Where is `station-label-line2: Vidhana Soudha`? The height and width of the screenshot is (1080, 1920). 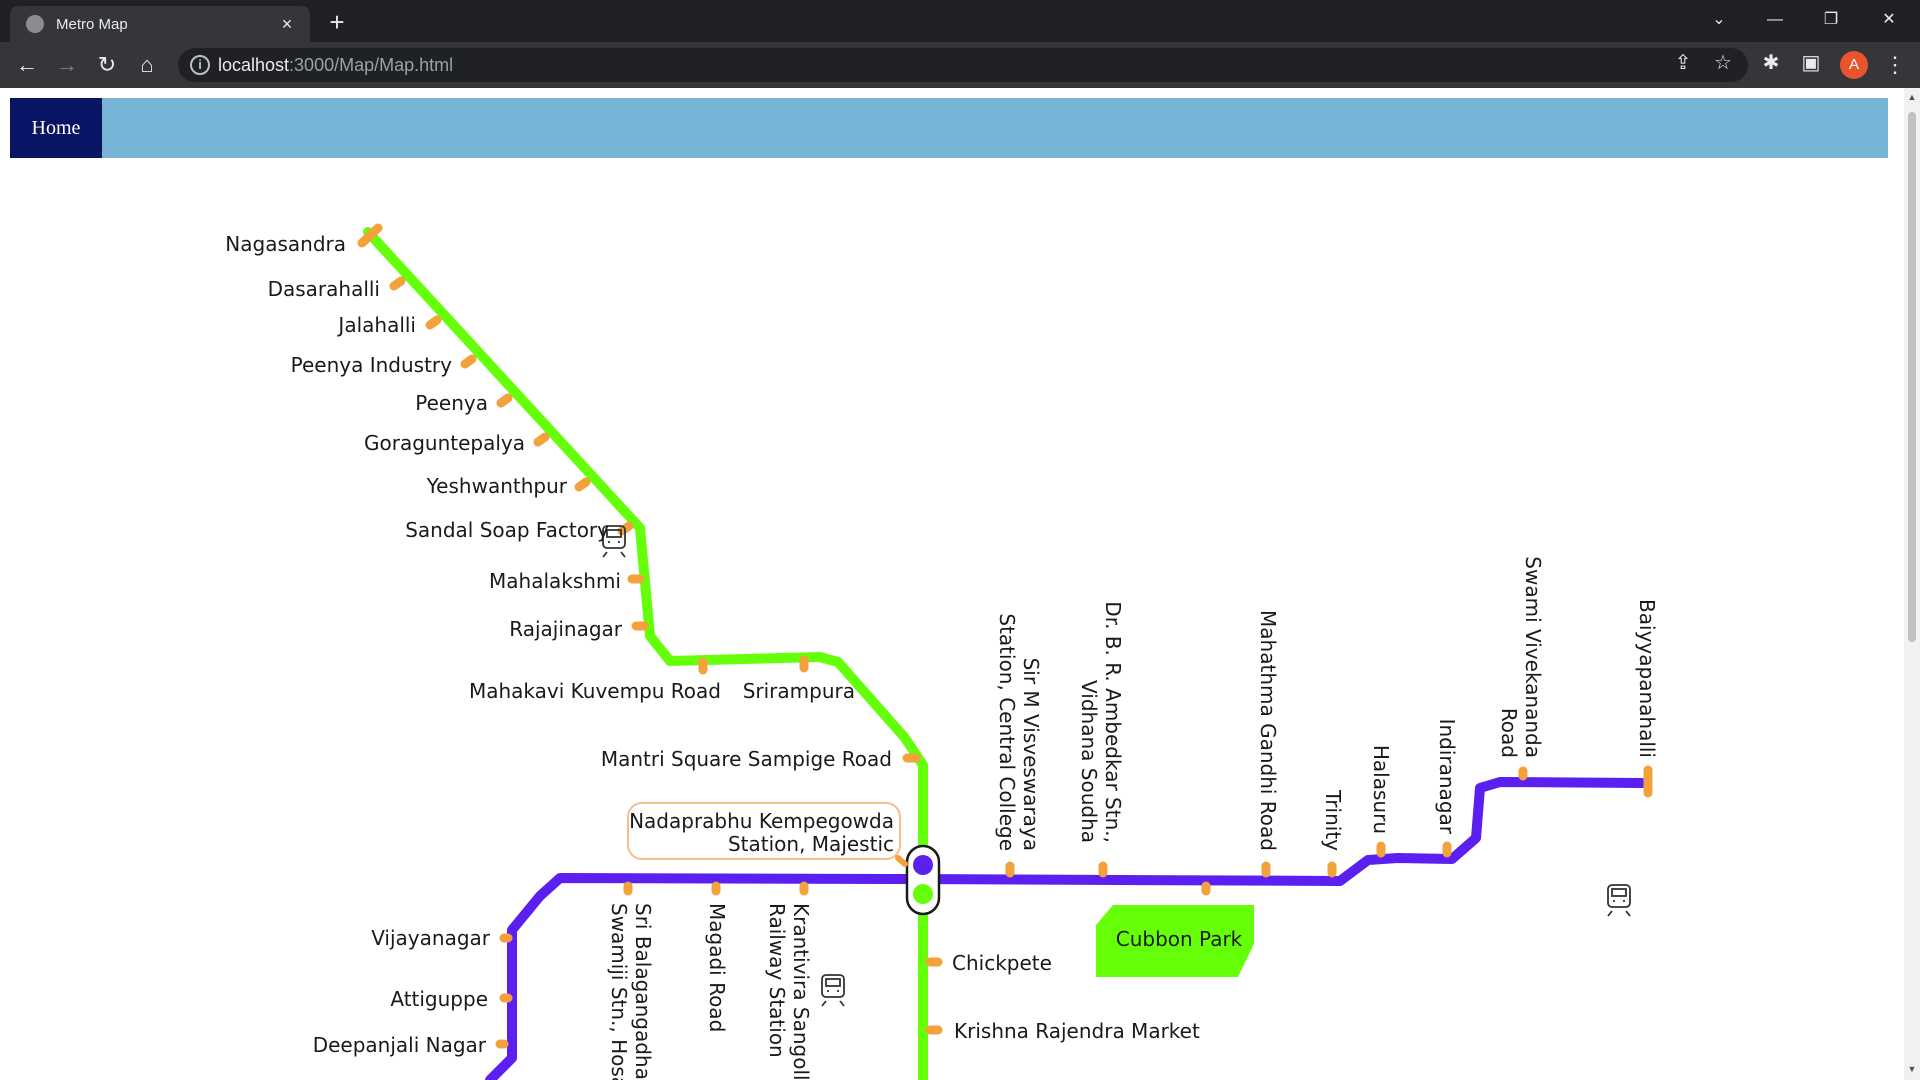 station-label-line2: Vidhana Soudha is located at coordinates (1089, 761).